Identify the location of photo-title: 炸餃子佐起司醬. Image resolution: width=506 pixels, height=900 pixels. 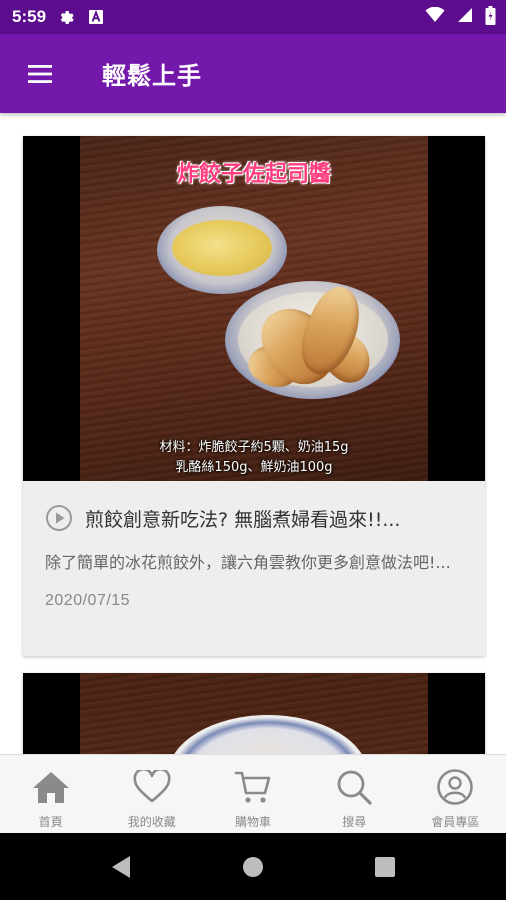
(253, 174).